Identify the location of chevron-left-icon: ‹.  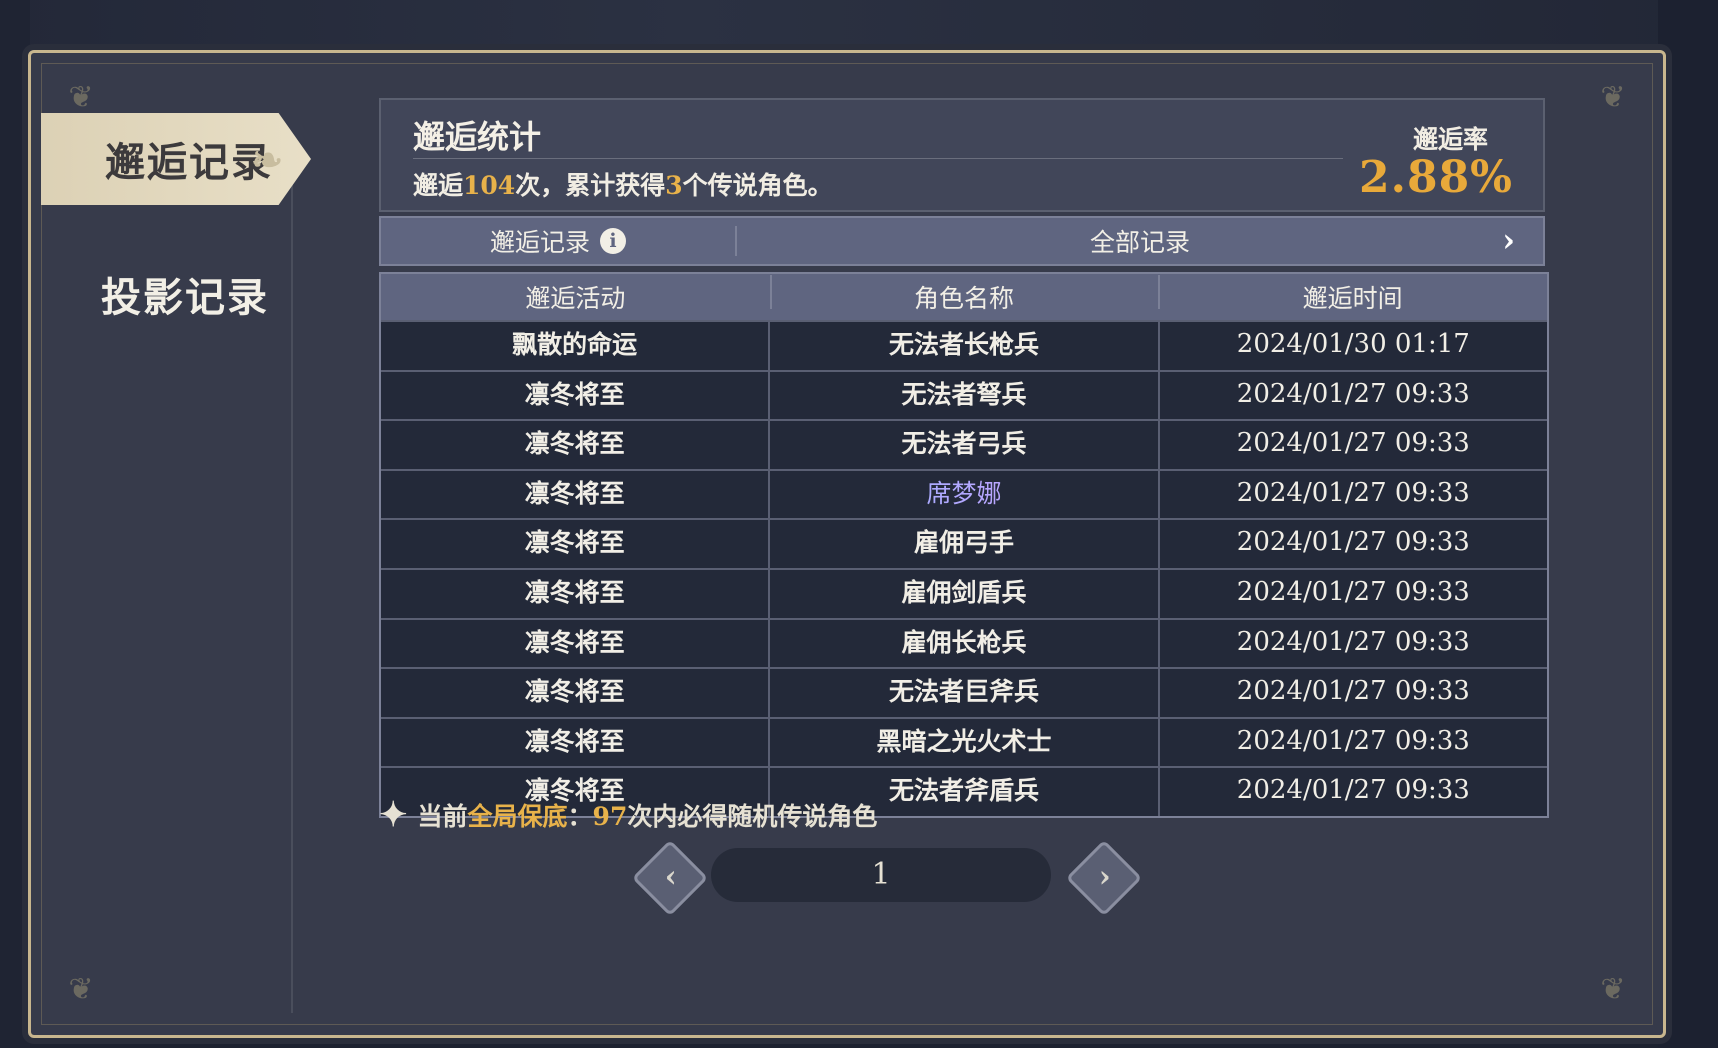
(670, 877).